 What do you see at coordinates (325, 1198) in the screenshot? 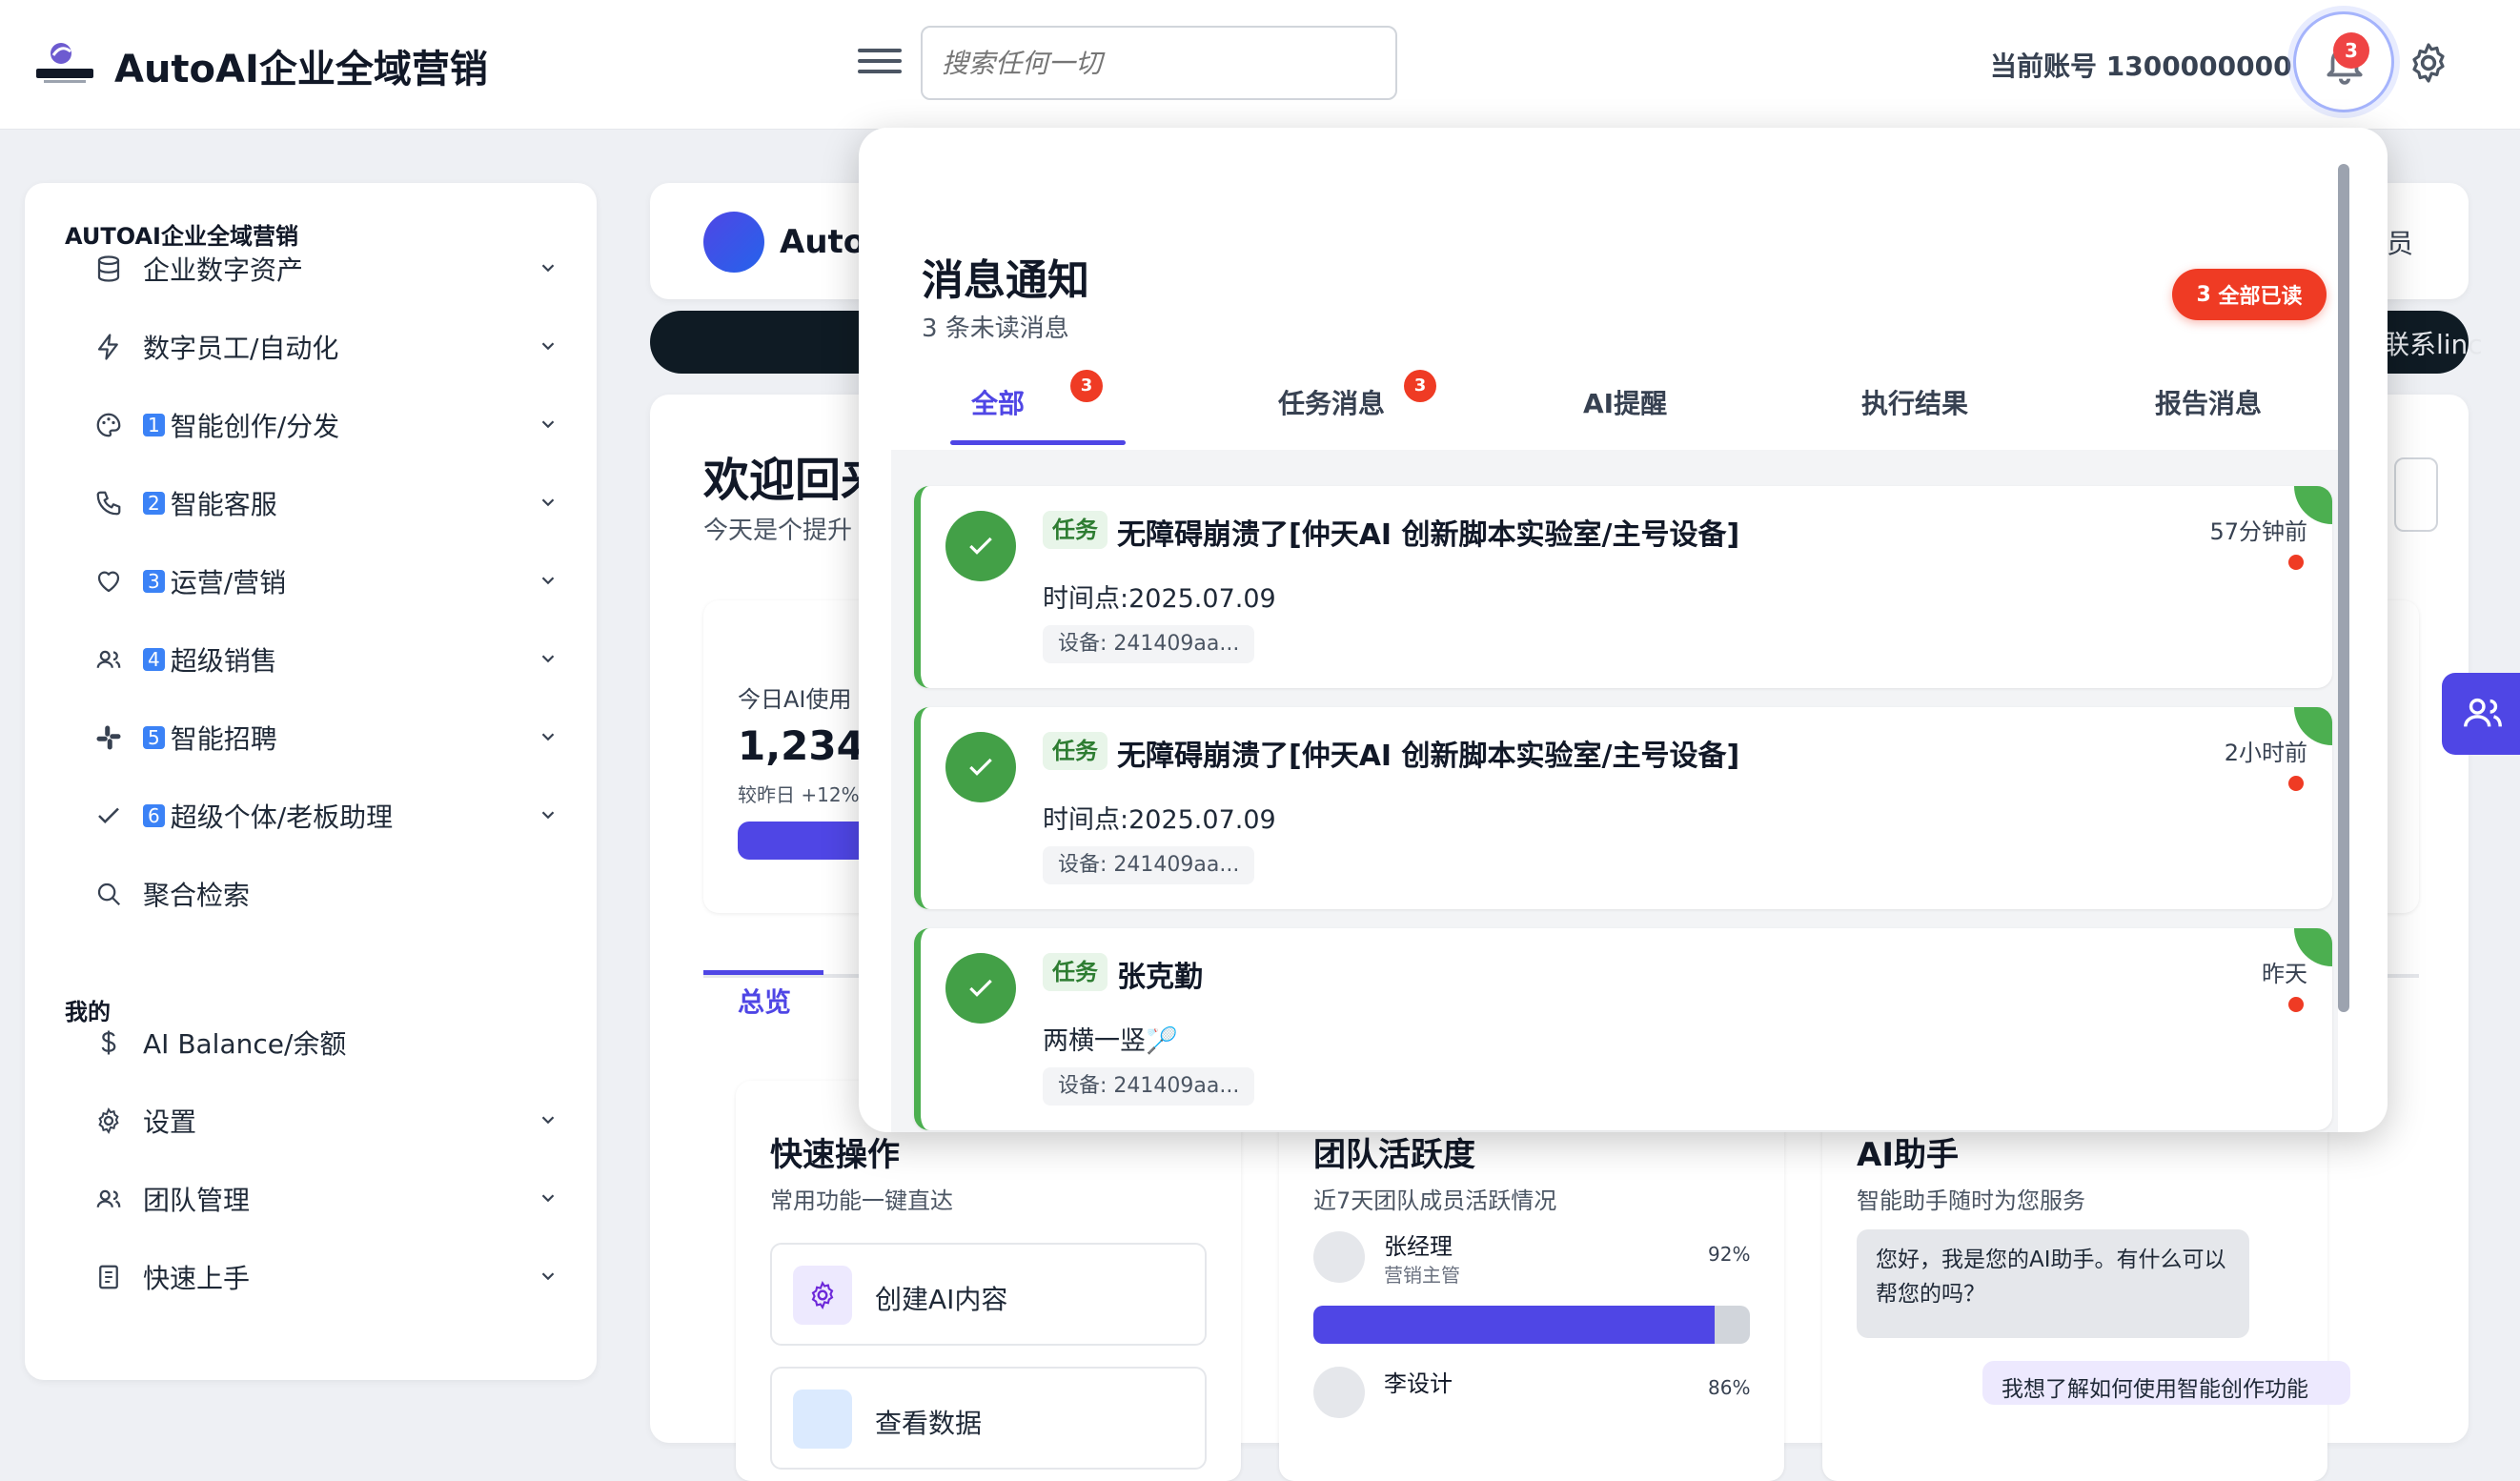
I see `sidebar-item-team: 团队管理` at bounding box center [325, 1198].